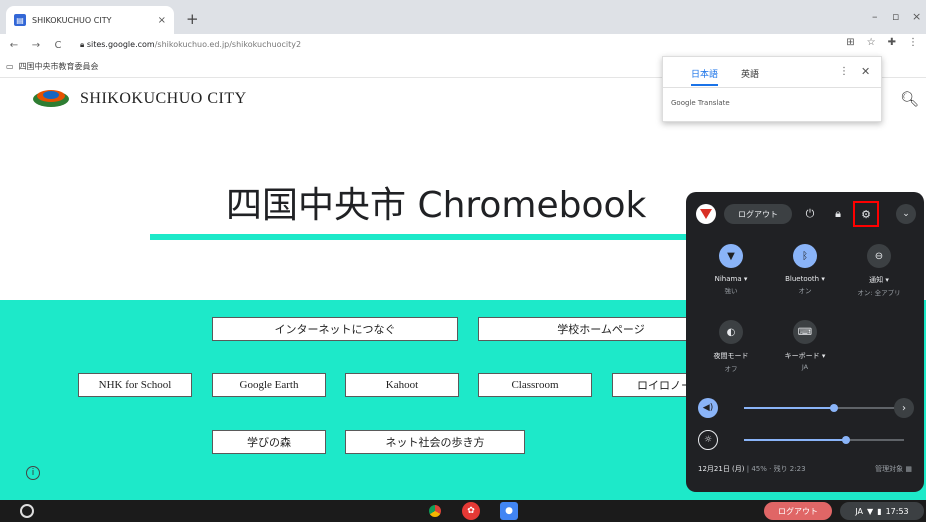  Describe the element at coordinates (731, 346) in the screenshot. I see `night-light-toggle: ◐ 夜間モード オフ` at that location.